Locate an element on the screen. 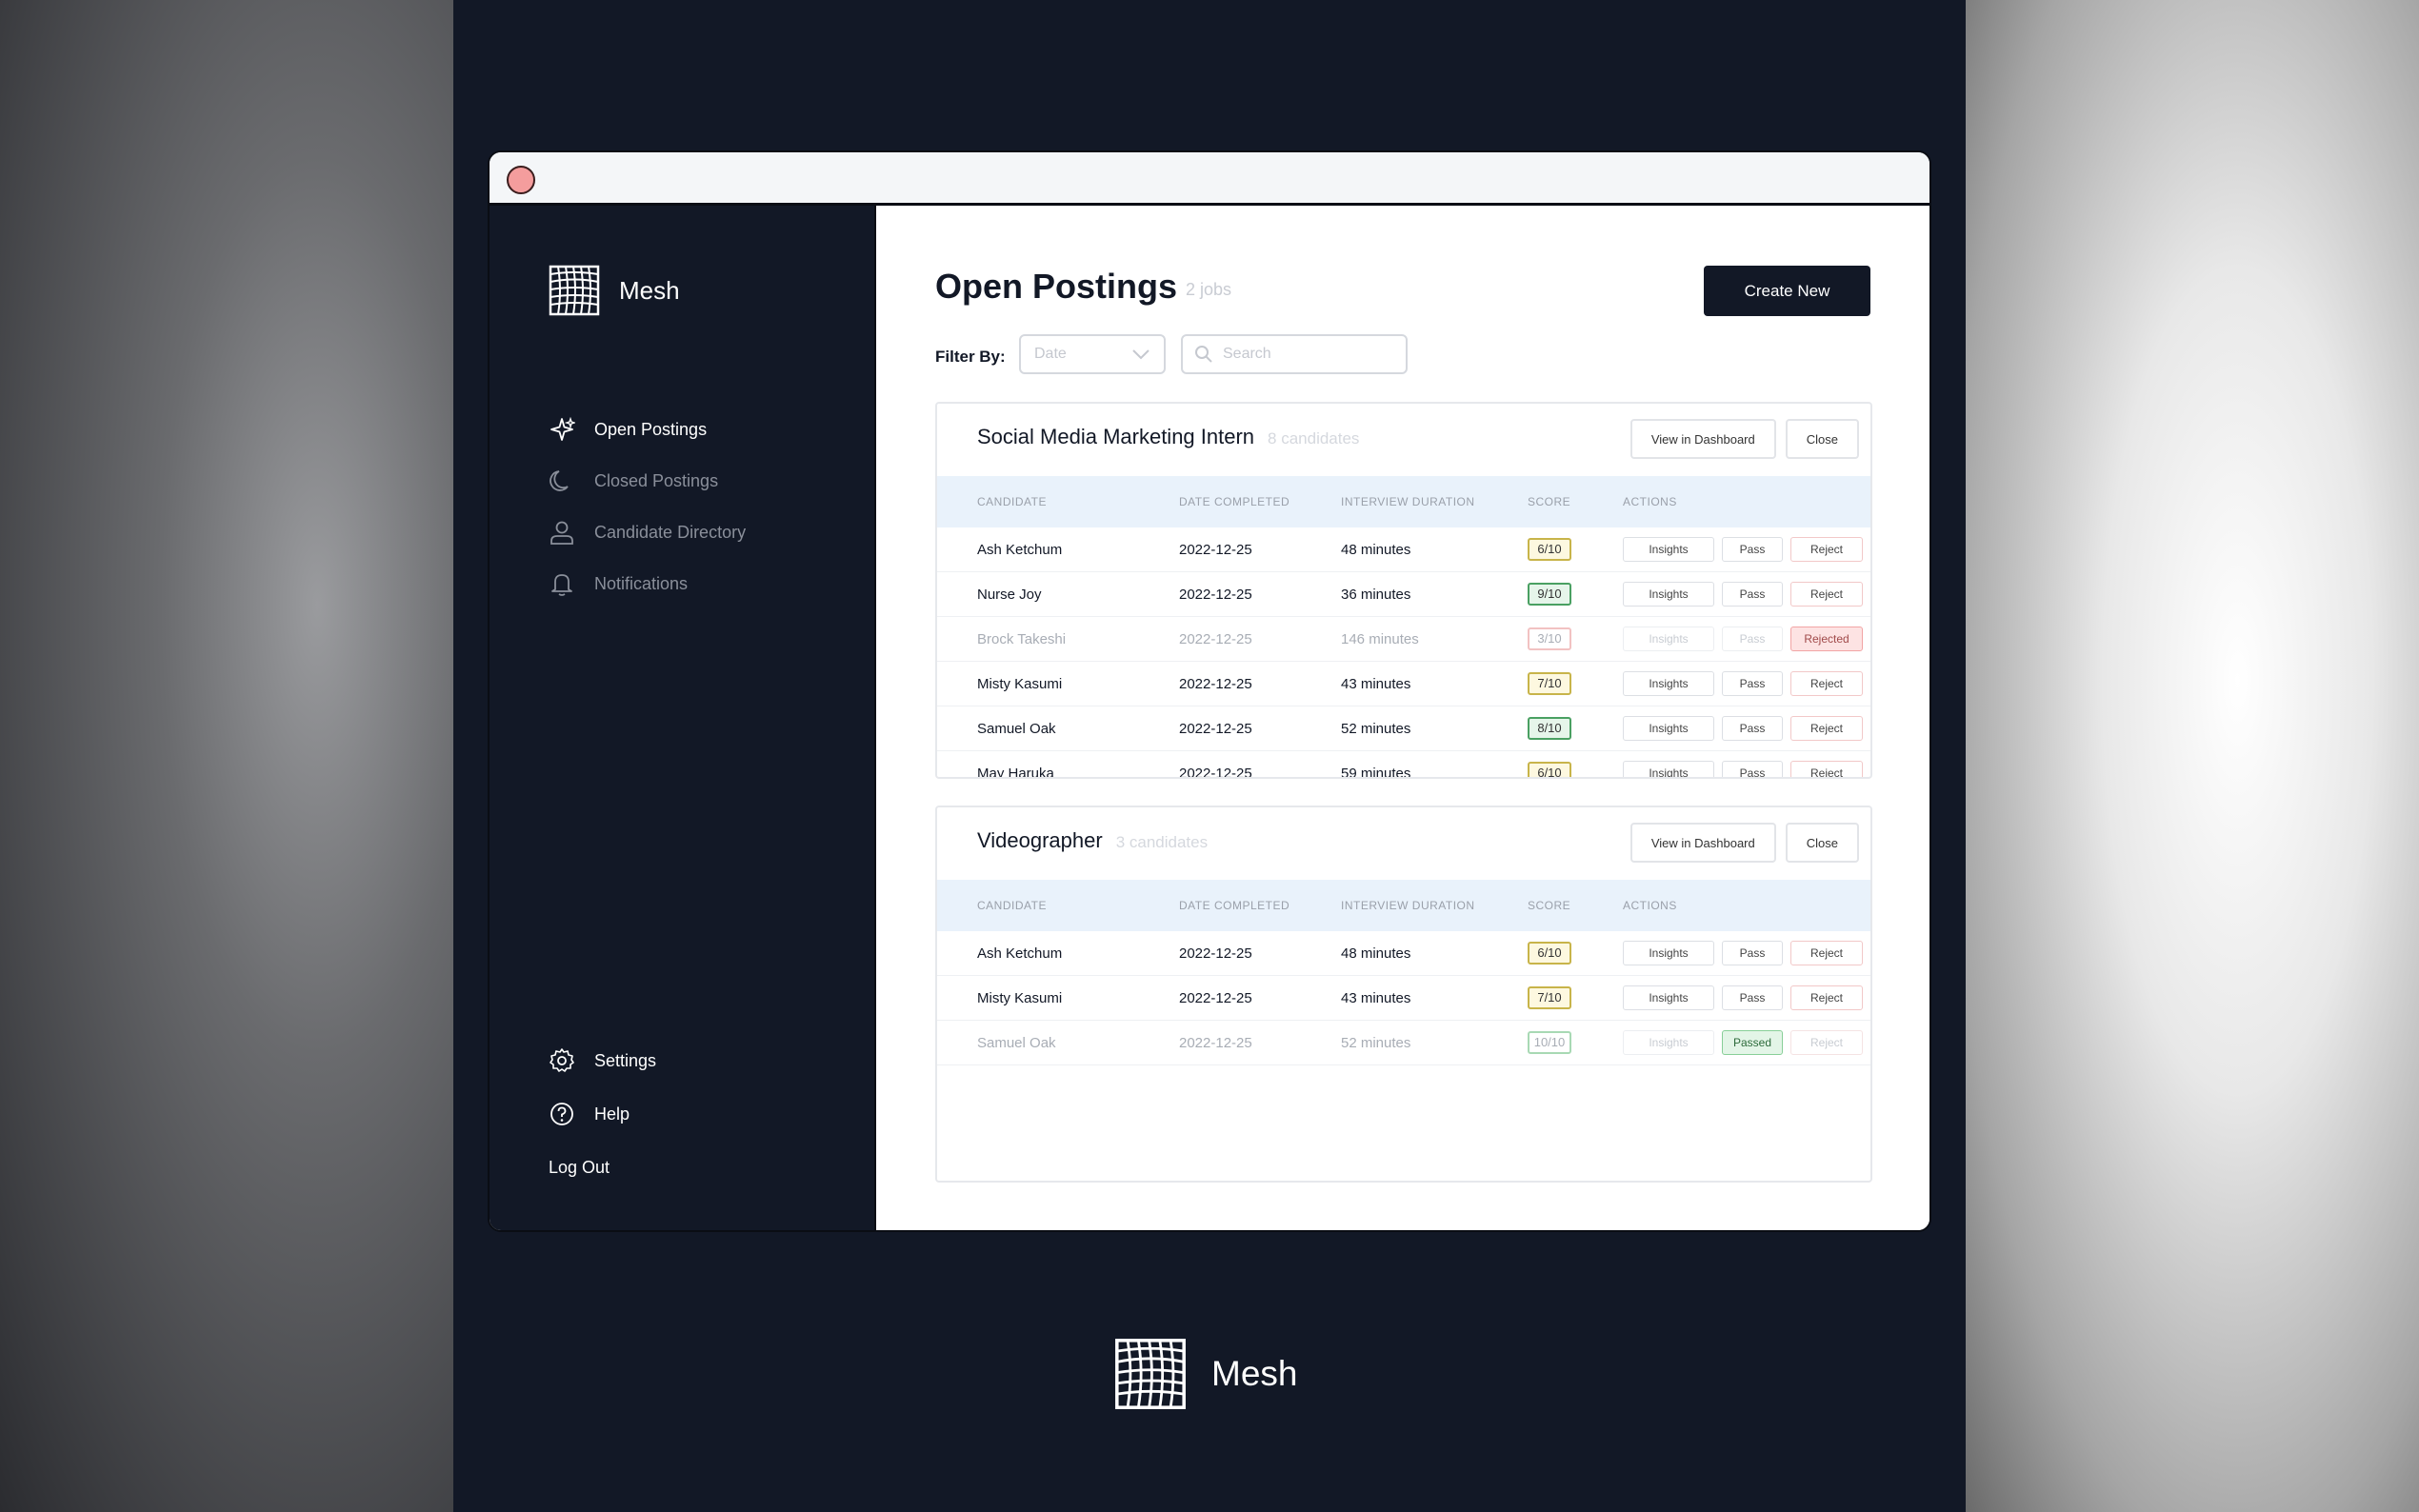  interview-duration: 146 minutes is located at coordinates (1380, 638).